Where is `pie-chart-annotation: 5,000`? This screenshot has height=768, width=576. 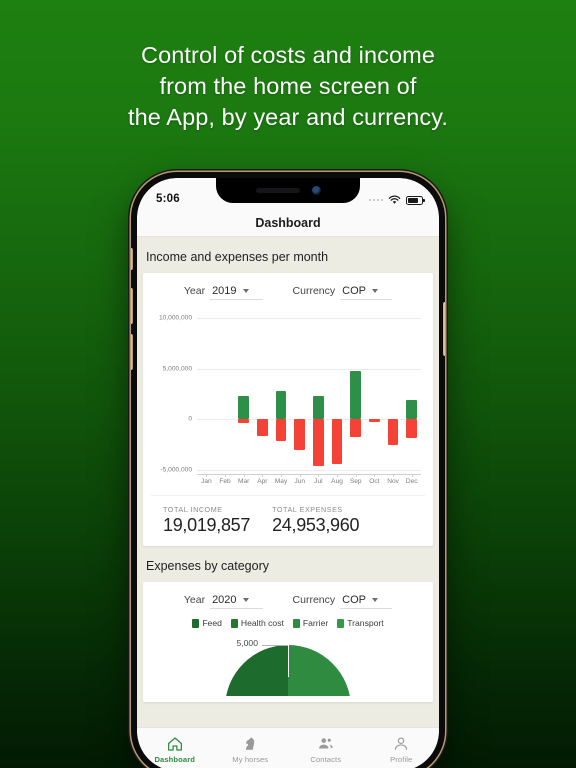 pie-chart-annotation: 5,000 is located at coordinates (247, 643).